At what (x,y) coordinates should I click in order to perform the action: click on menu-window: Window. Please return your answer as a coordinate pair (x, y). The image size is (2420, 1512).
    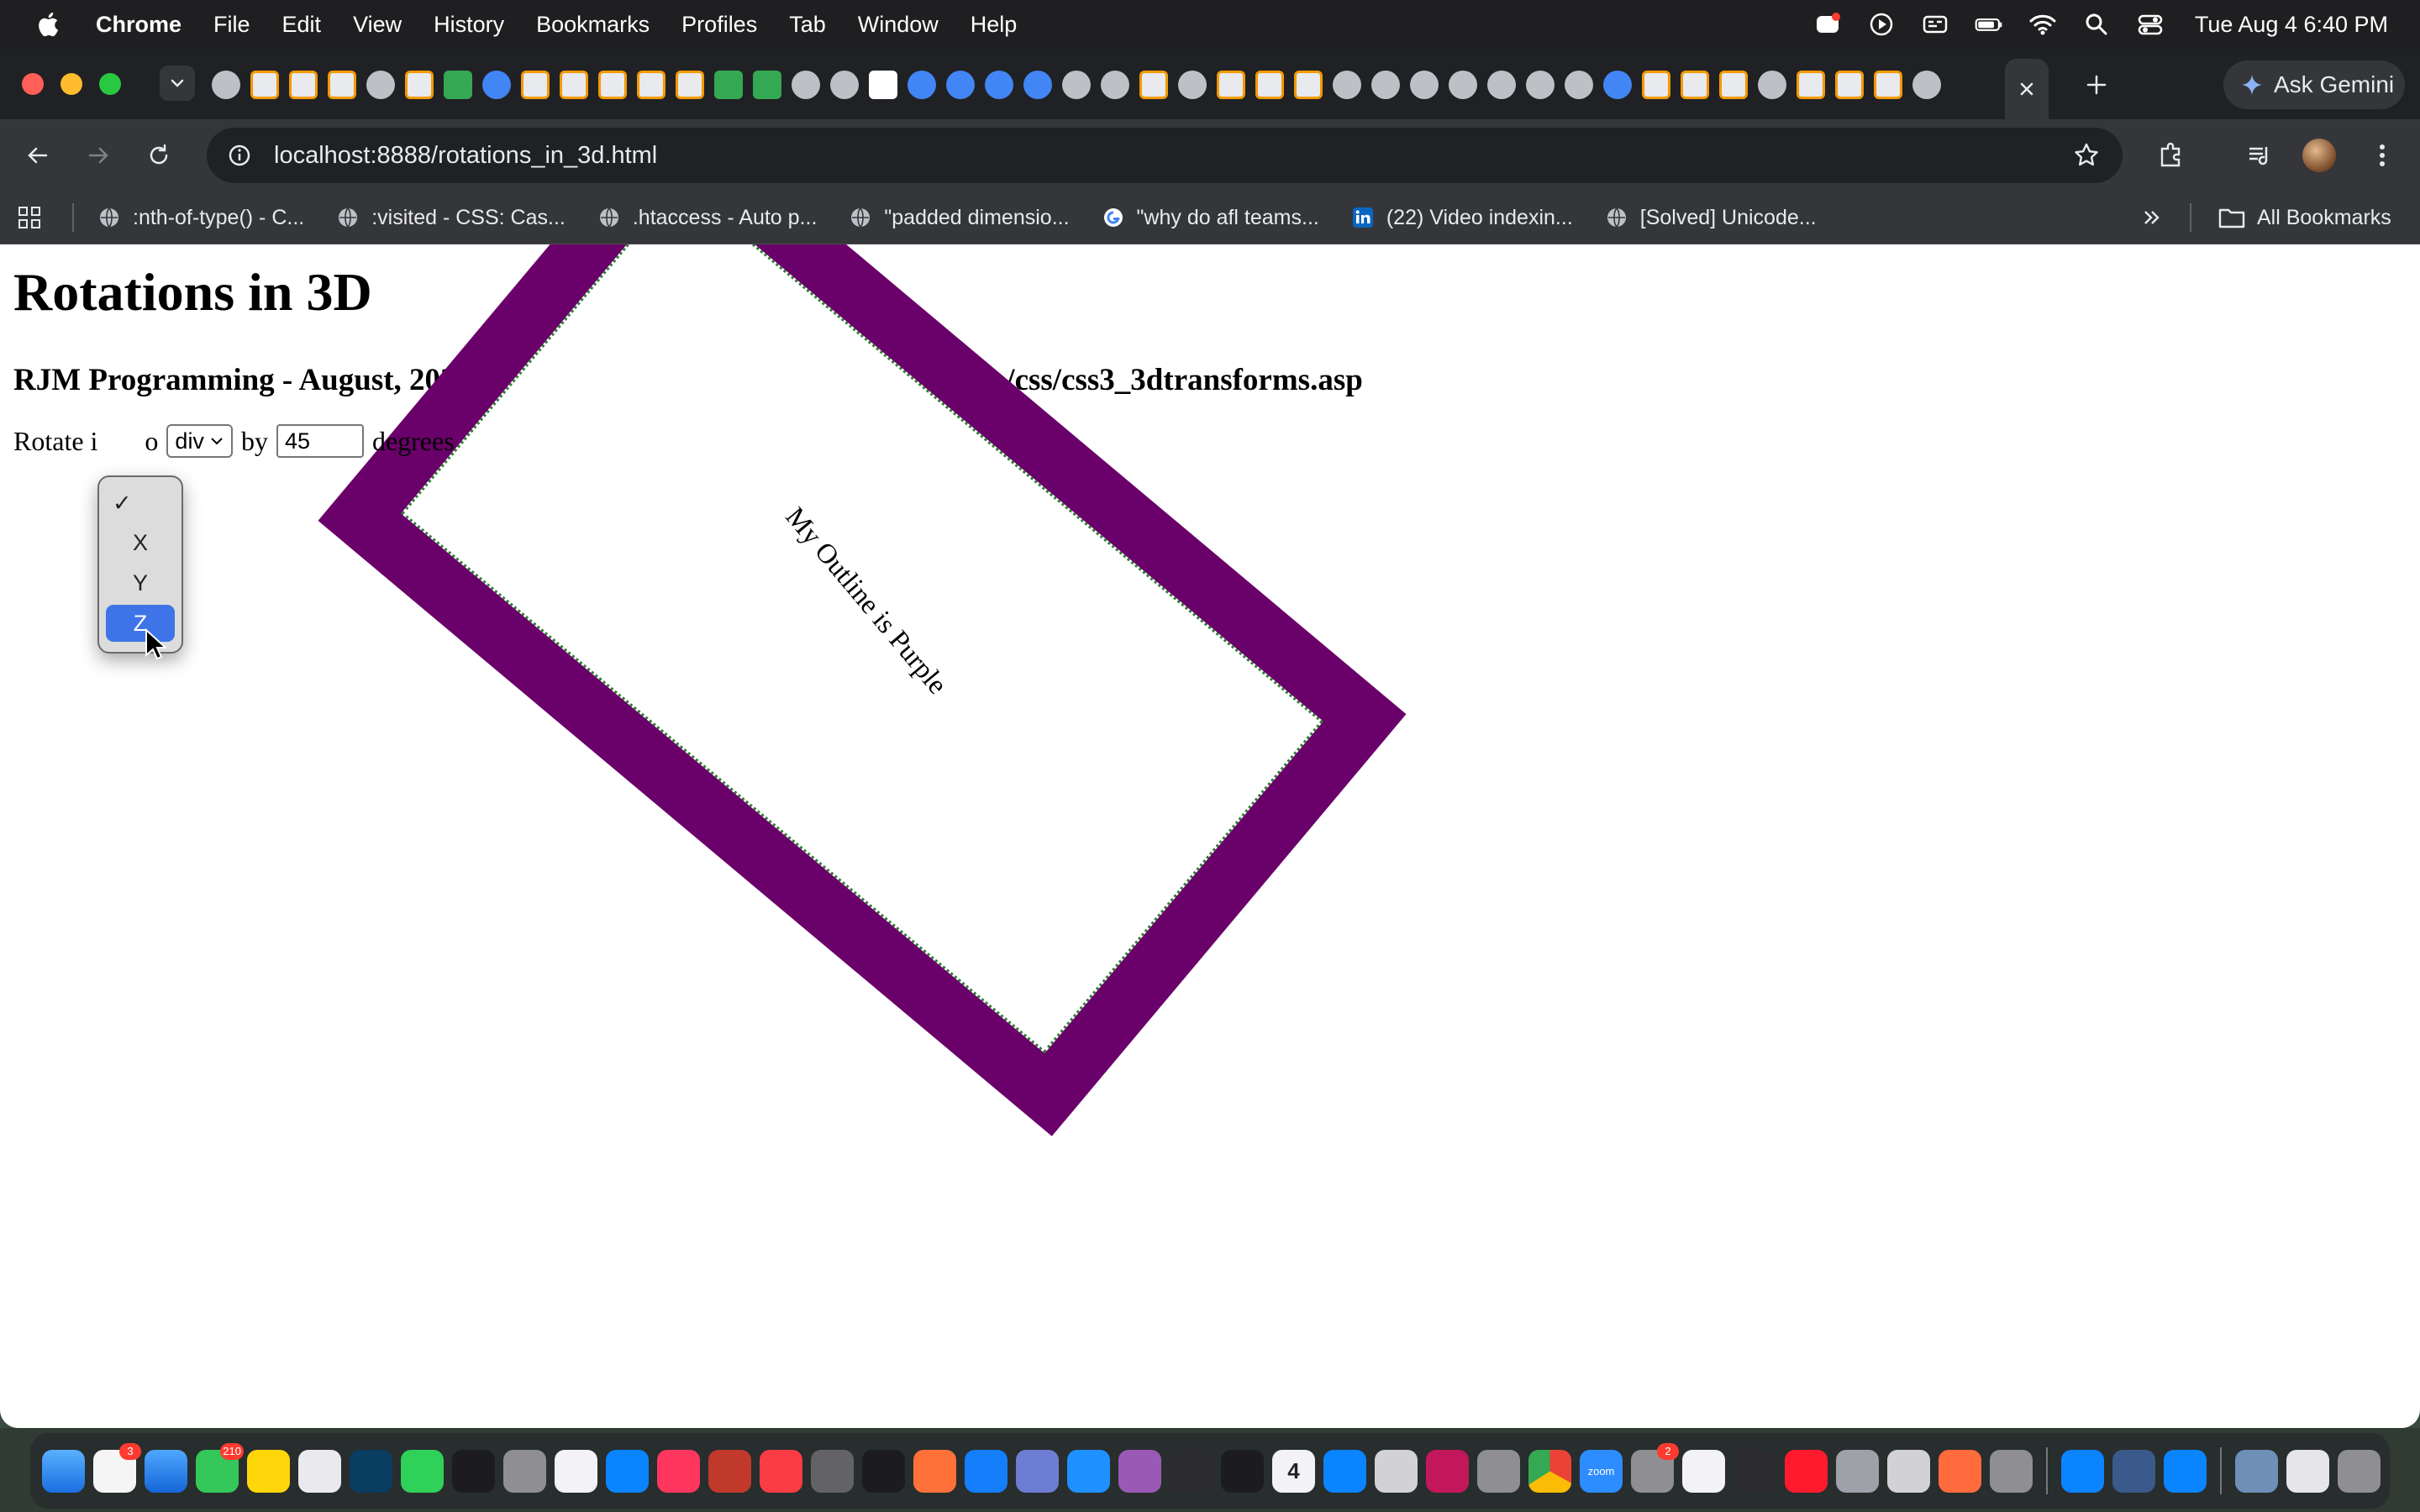
    Looking at the image, I should click on (899, 25).